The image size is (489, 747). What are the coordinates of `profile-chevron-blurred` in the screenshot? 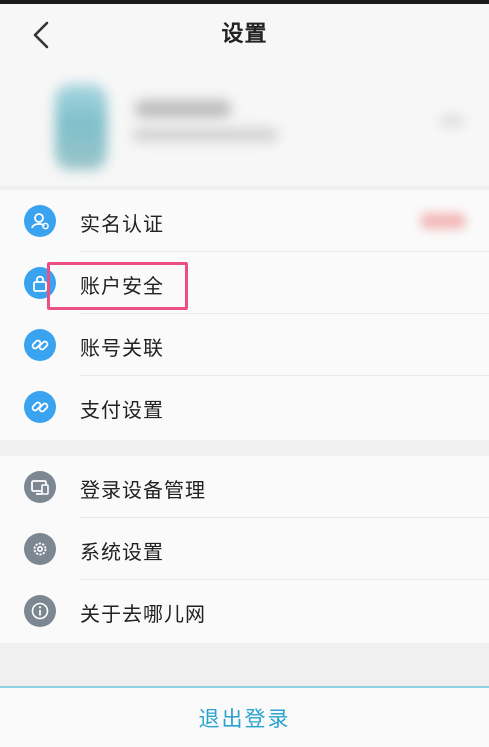 It's located at (452, 121).